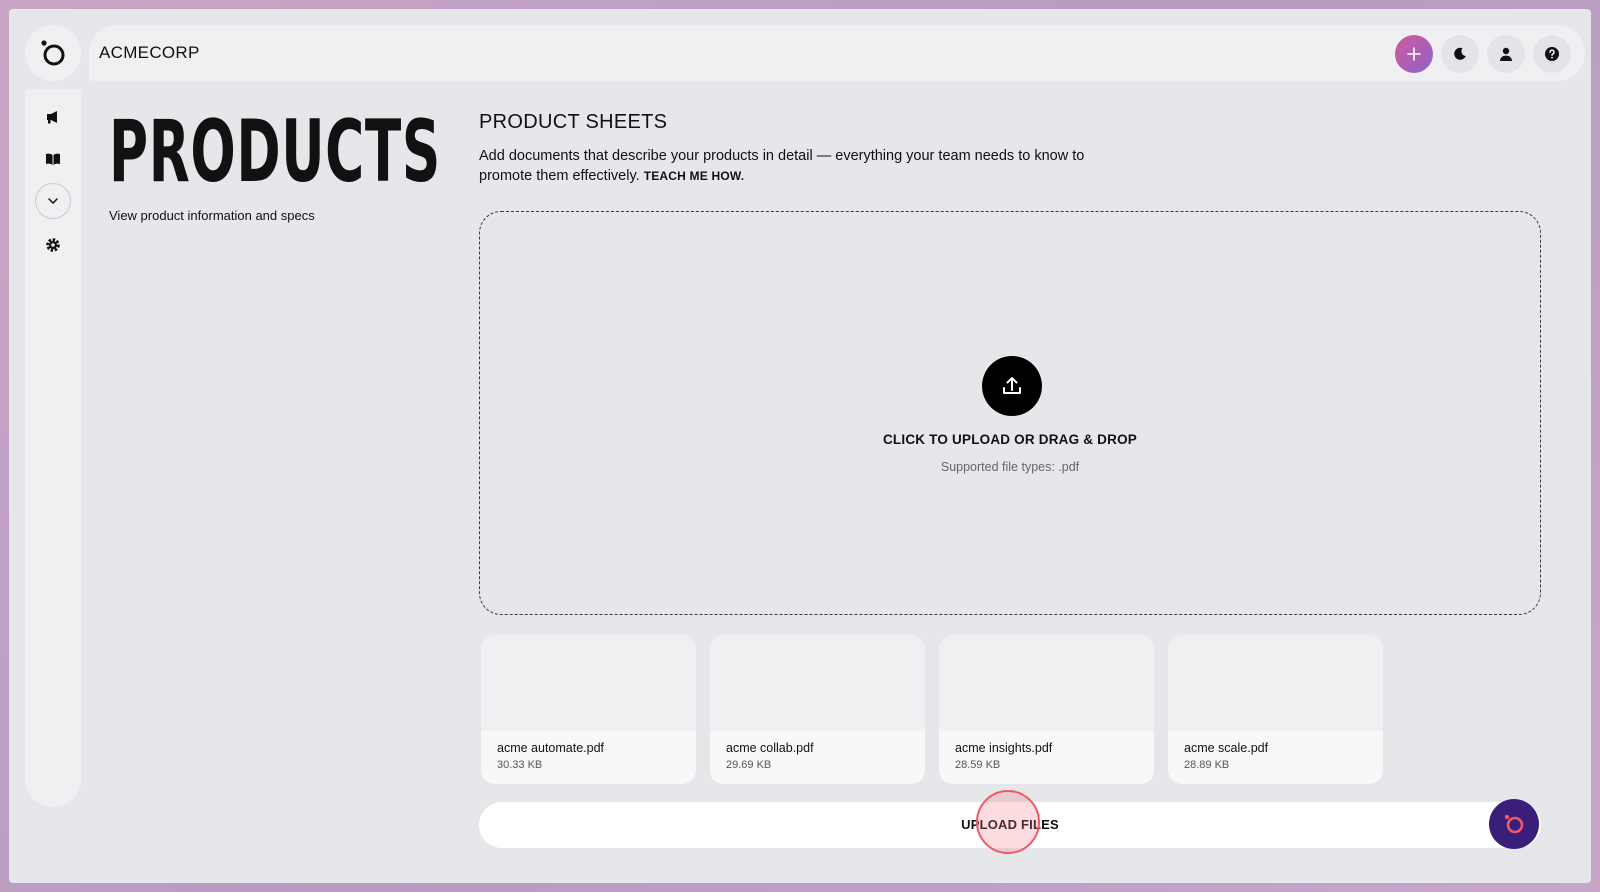 The height and width of the screenshot is (892, 1600). What do you see at coordinates (212, 215) in the screenshot?
I see `page-subtitle: View product information and specs` at bounding box center [212, 215].